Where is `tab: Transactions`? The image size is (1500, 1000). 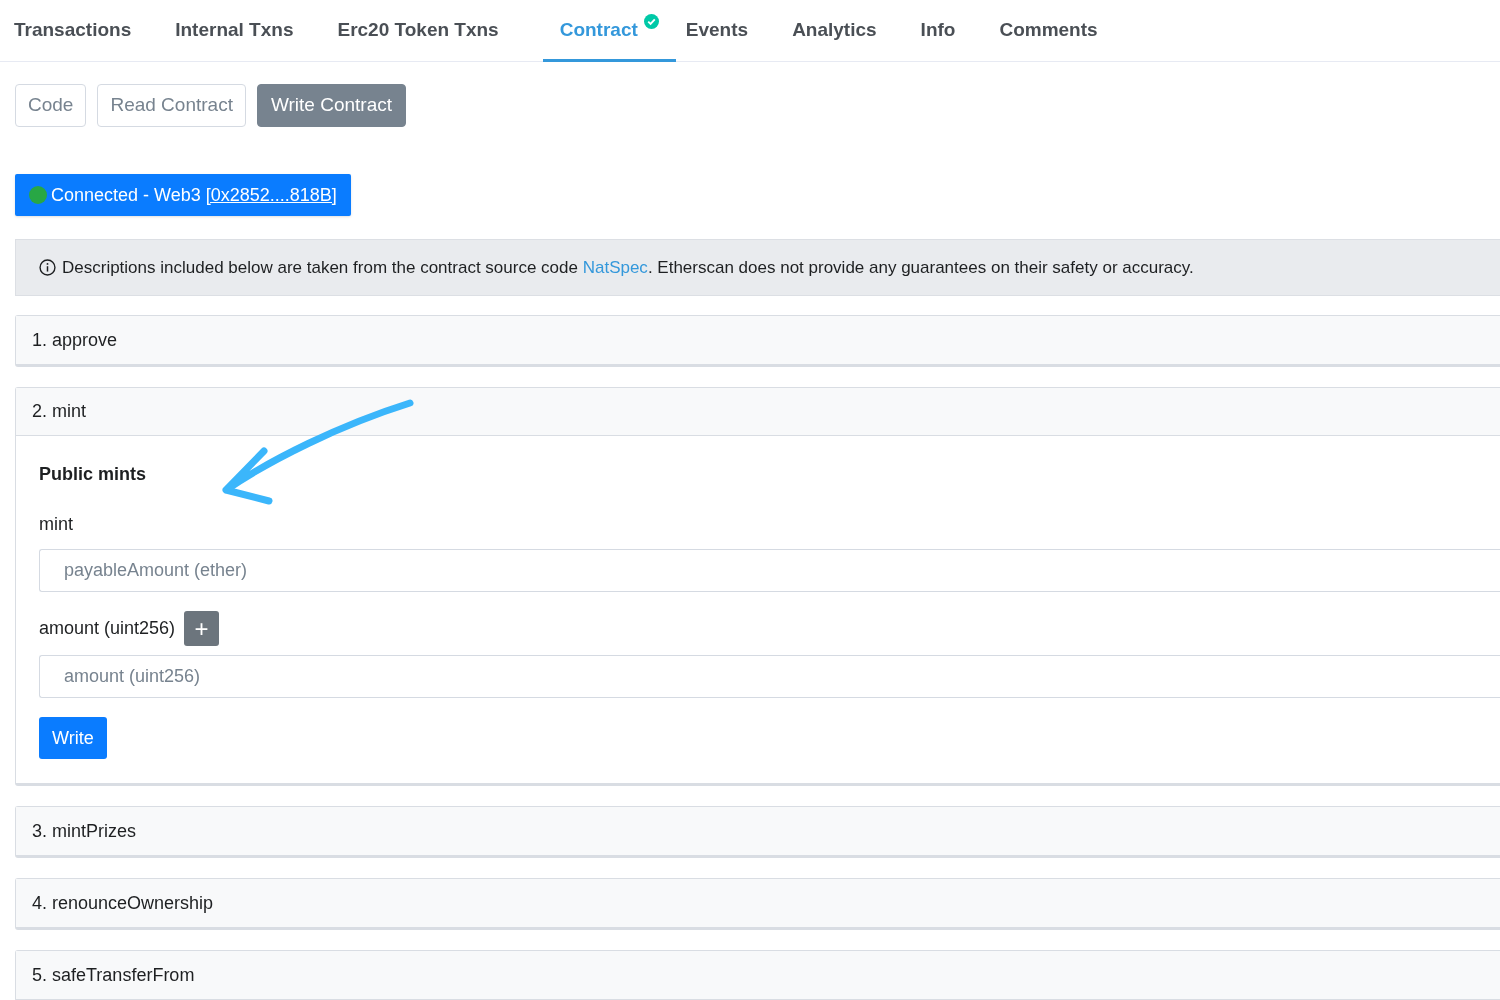 tab: Transactions is located at coordinates (73, 31).